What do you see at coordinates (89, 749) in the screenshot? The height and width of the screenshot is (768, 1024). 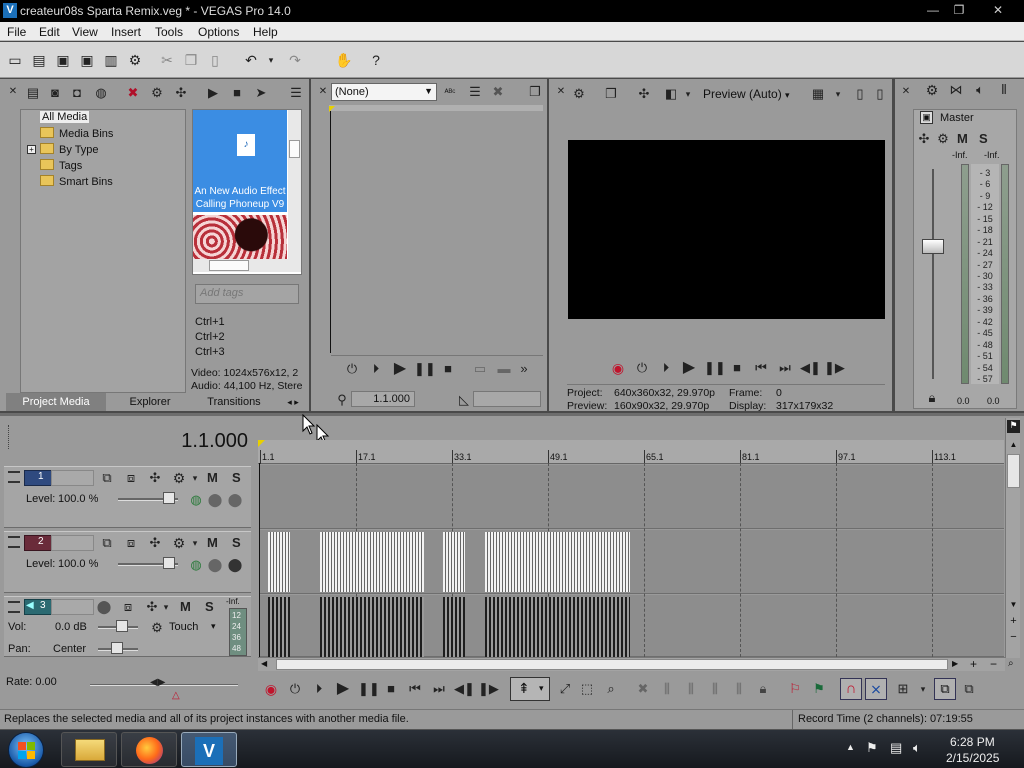 I see `taskbar-explorer` at bounding box center [89, 749].